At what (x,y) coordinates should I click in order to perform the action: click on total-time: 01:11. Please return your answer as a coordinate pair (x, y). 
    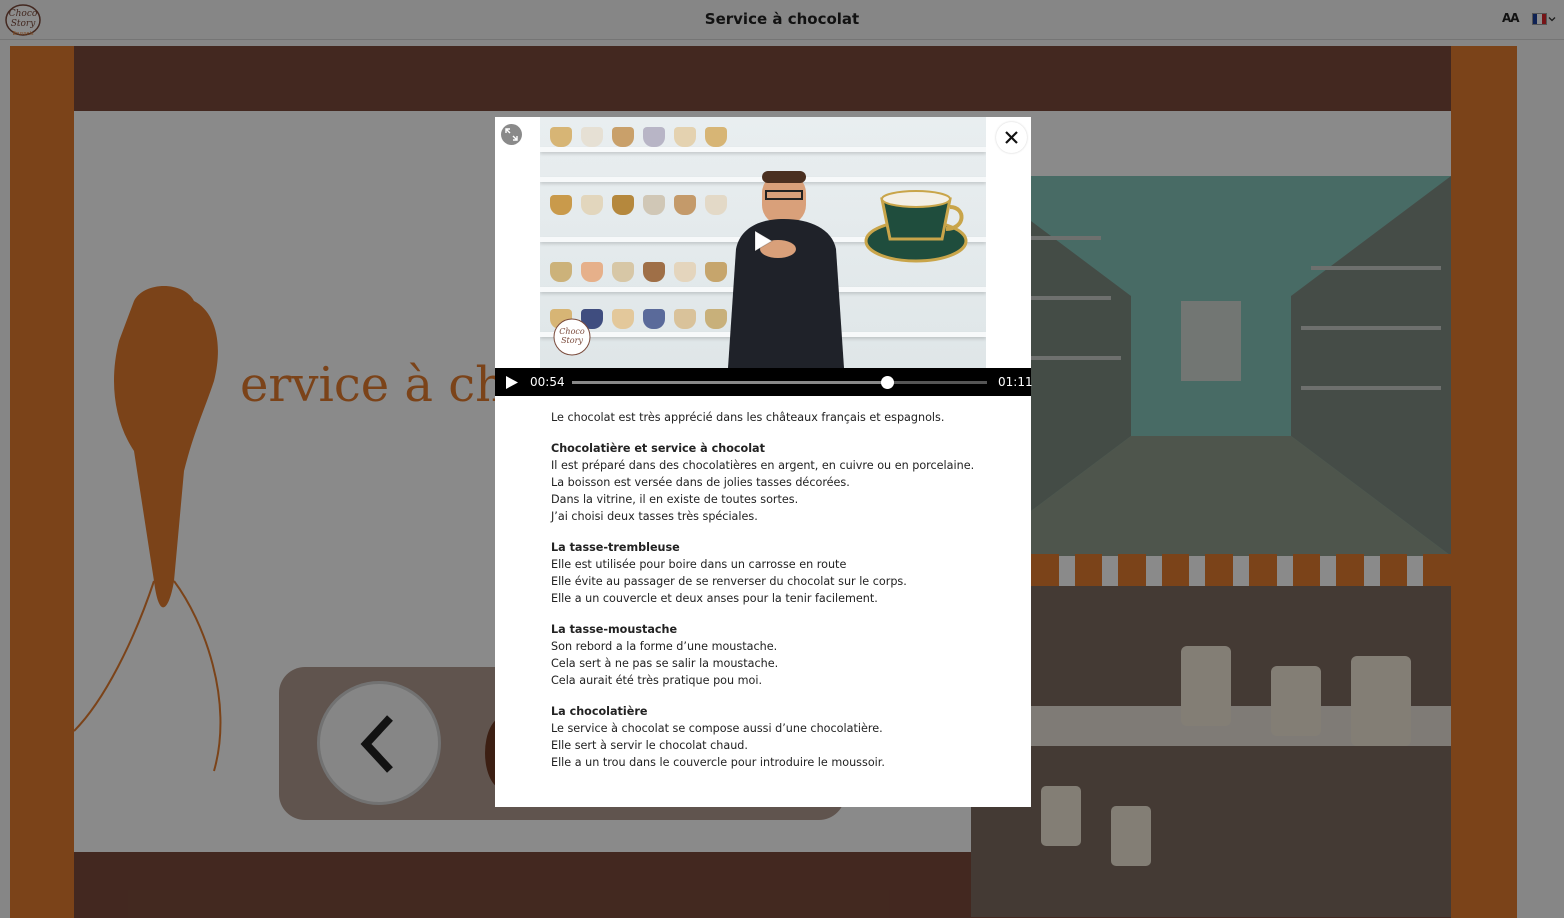
    Looking at the image, I should click on (1015, 382).